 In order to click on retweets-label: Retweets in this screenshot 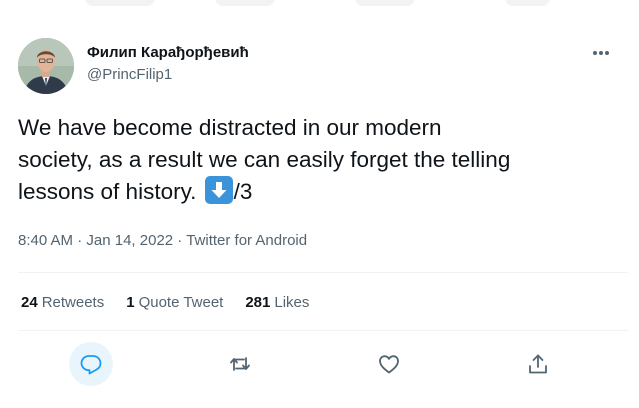, I will do `click(73, 302)`.